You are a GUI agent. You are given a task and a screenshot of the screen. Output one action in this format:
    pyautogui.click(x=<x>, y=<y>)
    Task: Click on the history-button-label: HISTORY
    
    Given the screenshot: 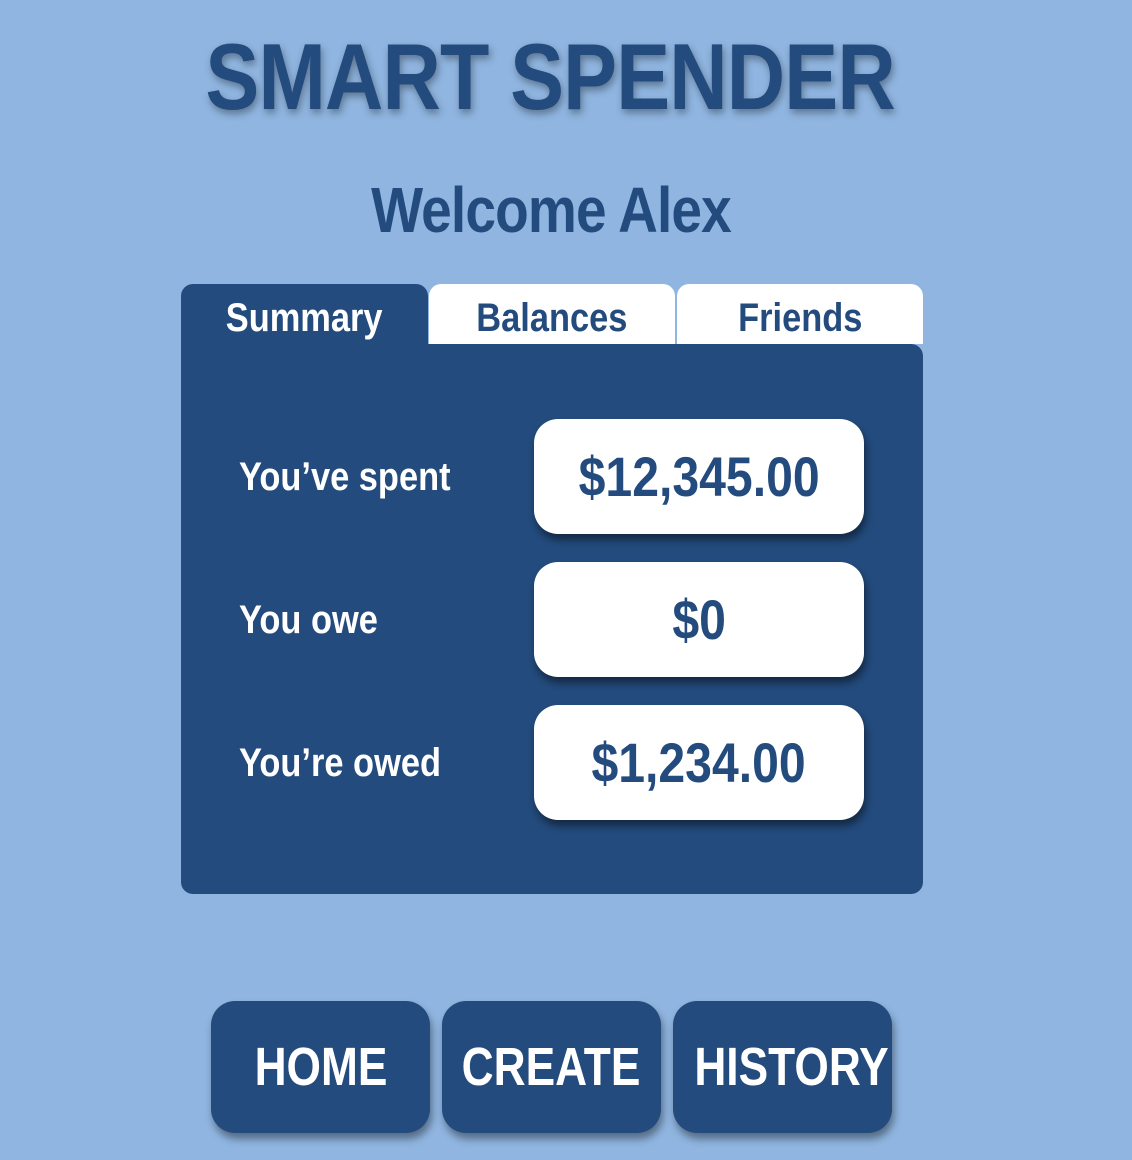 What is the action you would take?
    pyautogui.click(x=791, y=1067)
    